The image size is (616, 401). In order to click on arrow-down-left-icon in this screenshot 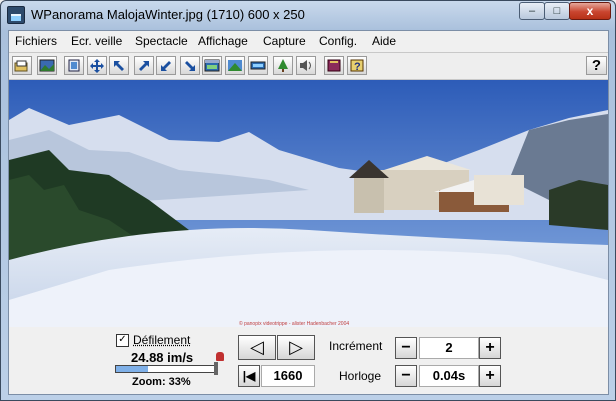, I will do `click(166, 65)`.